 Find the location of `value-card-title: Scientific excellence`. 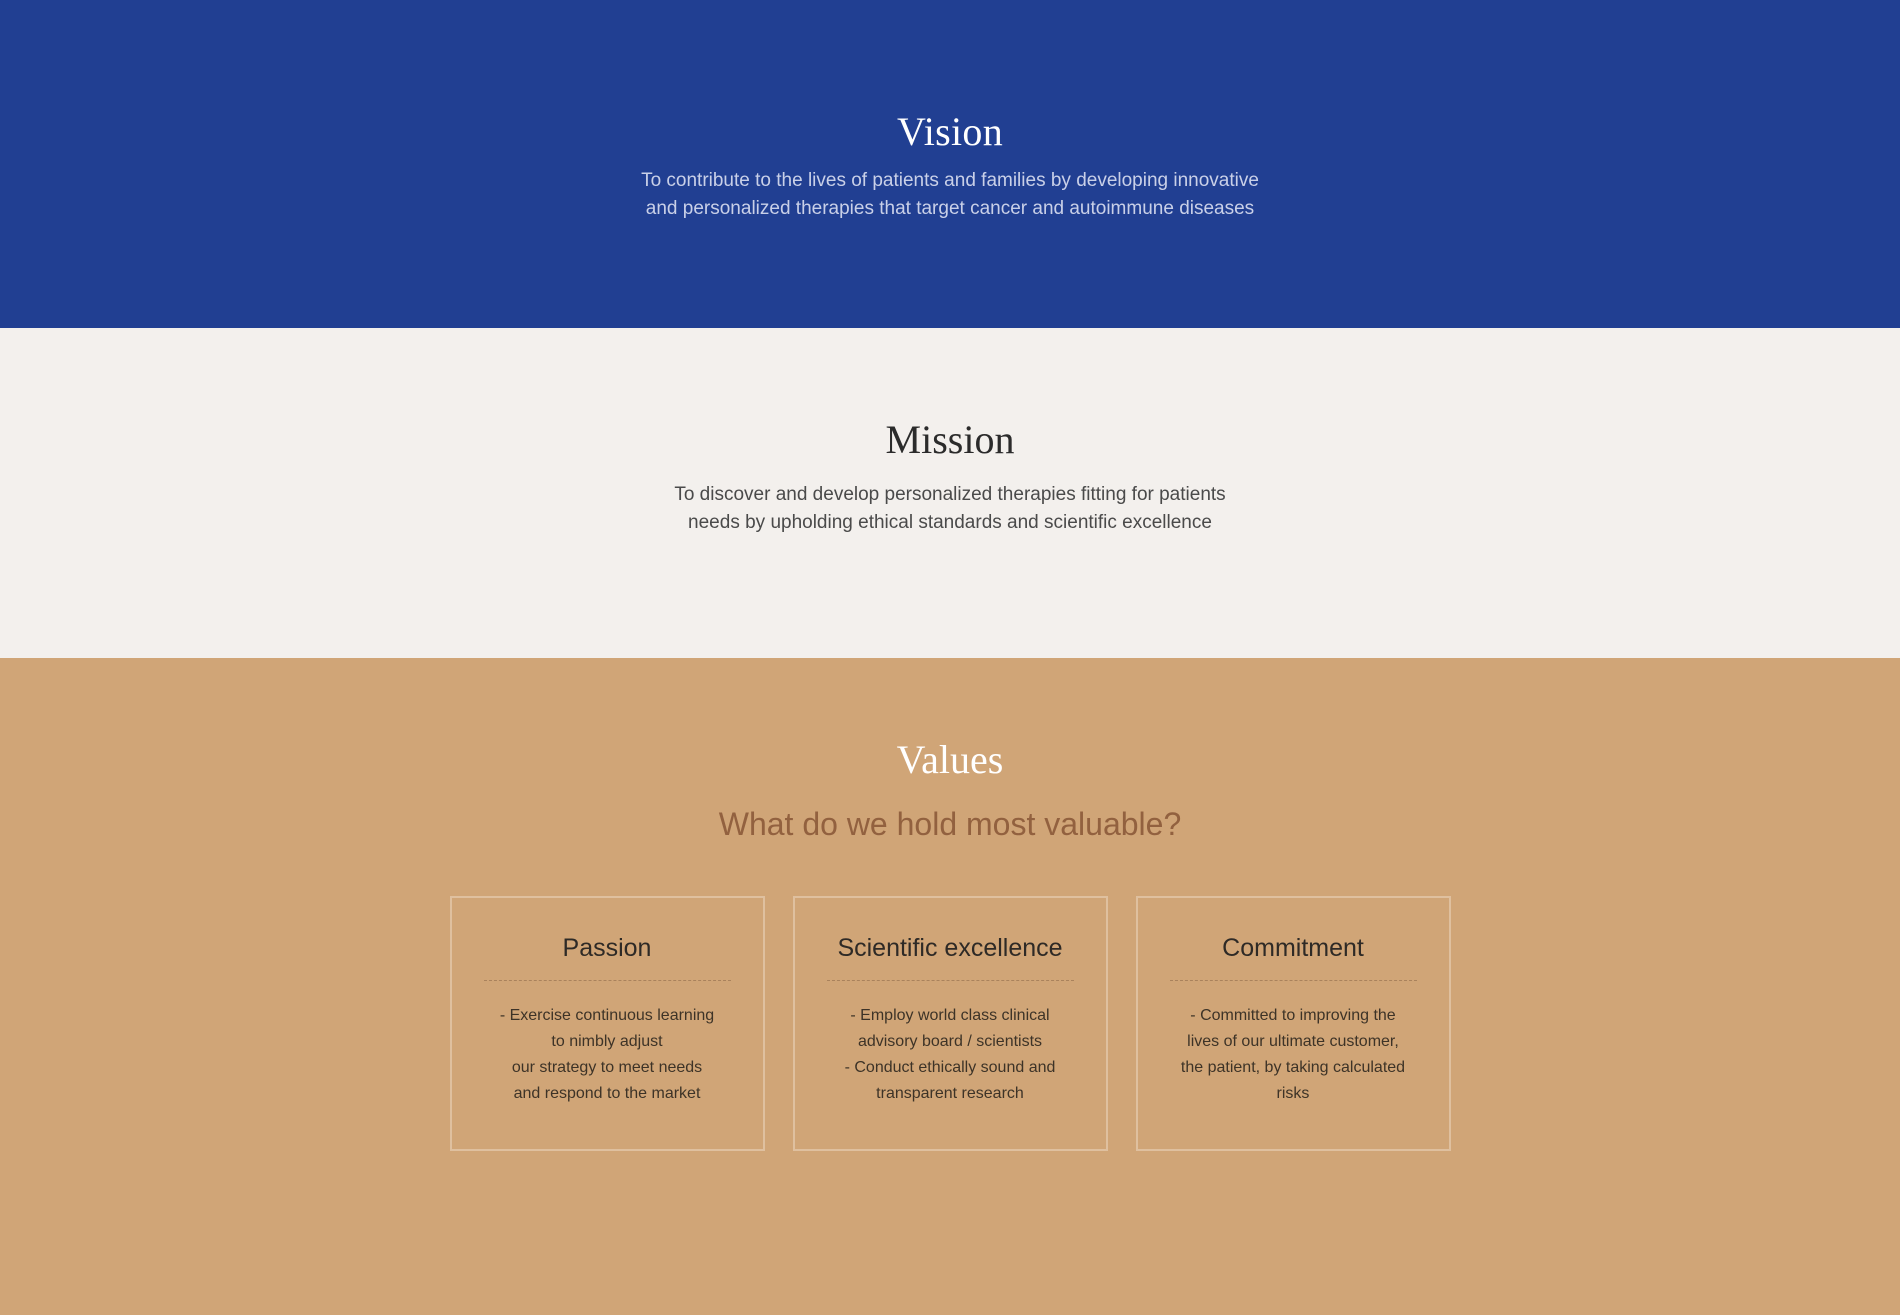

value-card-title: Scientific excellence is located at coordinates (950, 956).